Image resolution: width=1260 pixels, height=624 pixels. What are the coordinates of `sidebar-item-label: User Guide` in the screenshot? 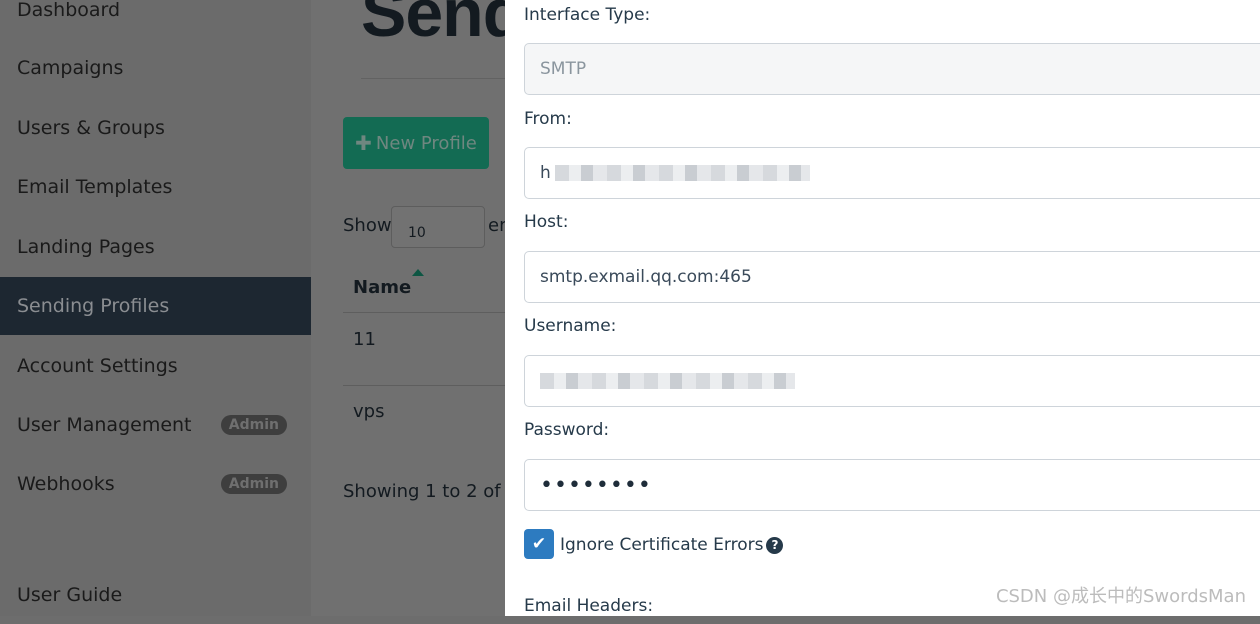 It's located at (70, 595).